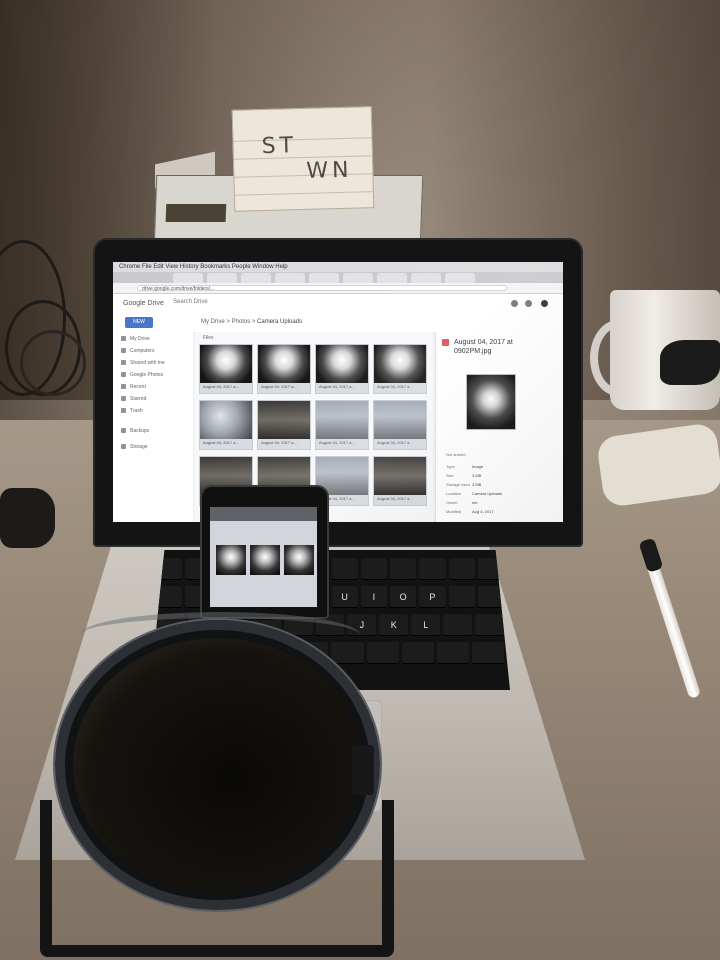  What do you see at coordinates (137, 352) in the screenshot?
I see `sidebar-item: Computers` at bounding box center [137, 352].